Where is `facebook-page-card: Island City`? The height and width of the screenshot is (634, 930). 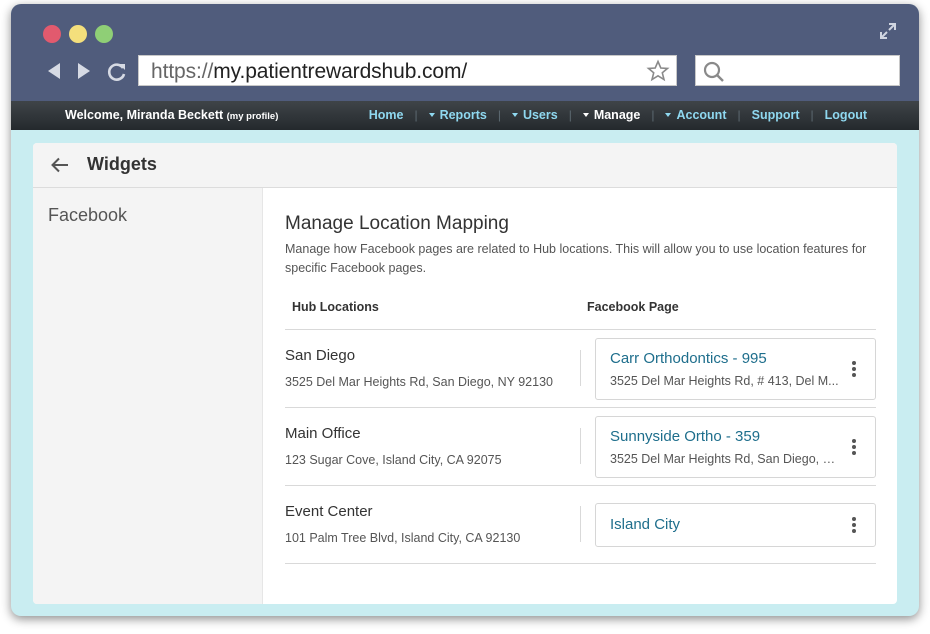
facebook-page-card: Island City is located at coordinates (735, 525).